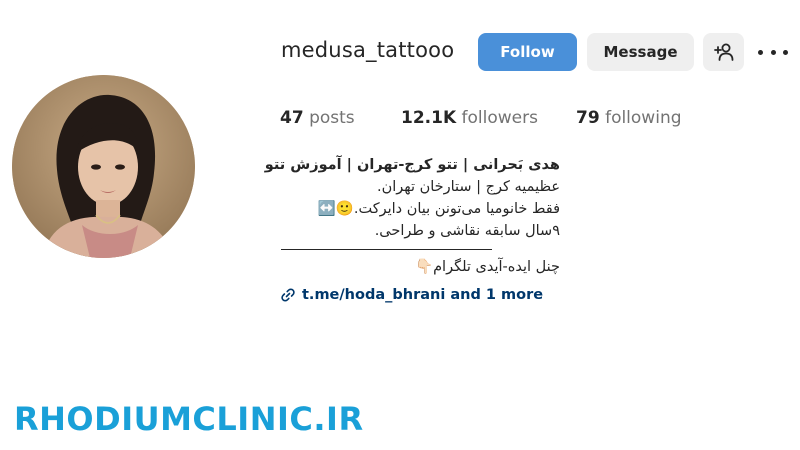  I want to click on bio-link-text: t.me/hoda_bhrani and 1 more, so click(423, 295).